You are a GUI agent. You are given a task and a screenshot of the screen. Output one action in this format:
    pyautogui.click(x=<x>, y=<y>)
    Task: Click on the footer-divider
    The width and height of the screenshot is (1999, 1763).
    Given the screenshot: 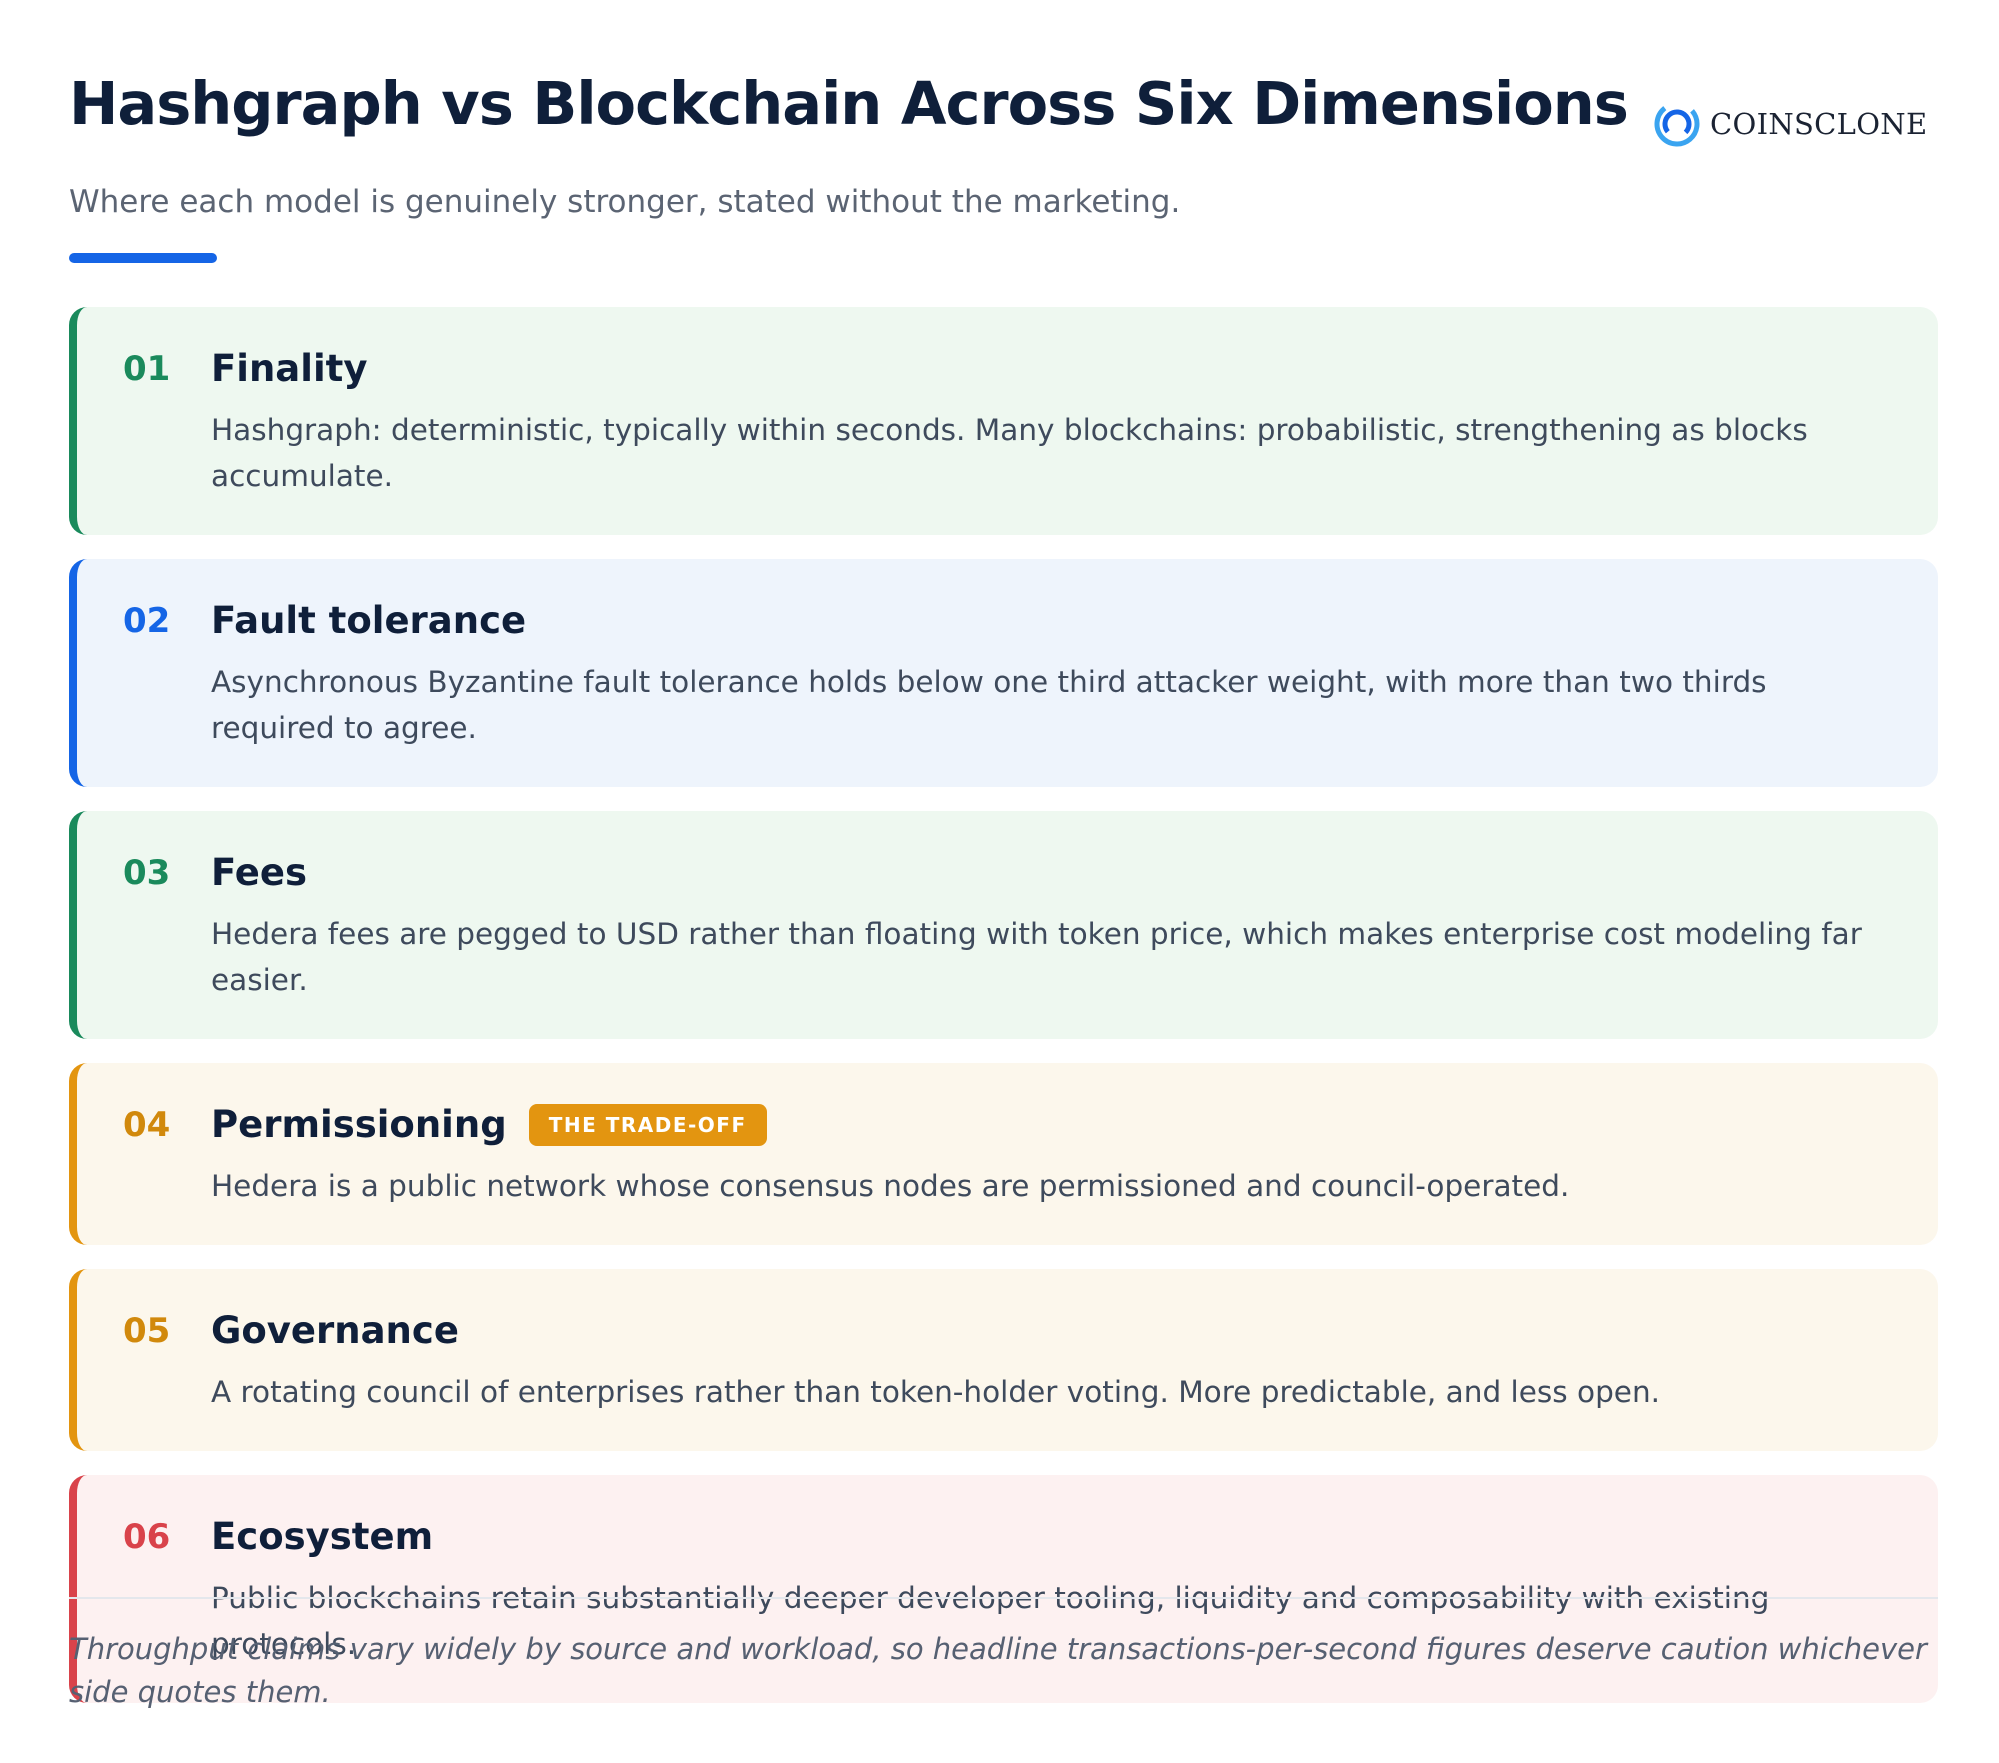 What is the action you would take?
    pyautogui.click(x=1003, y=1598)
    